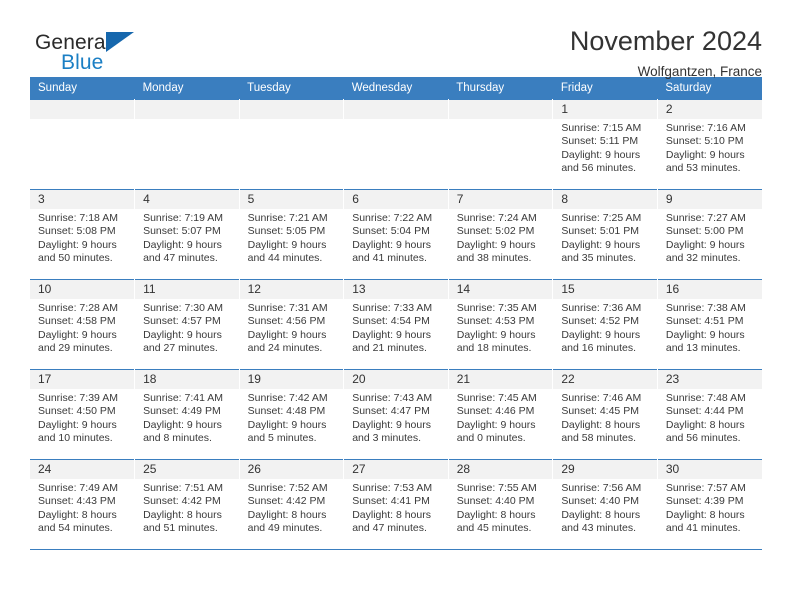  Describe the element at coordinates (389, 348) in the screenshot. I see `daylight-text-line2: and 21 minutes.` at that location.